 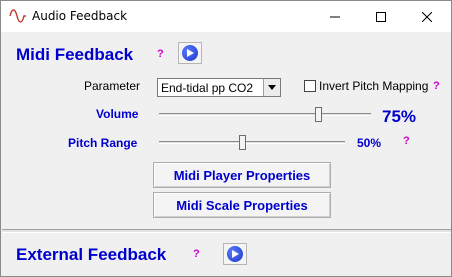 I want to click on parameter-label: Parameter, so click(x=112, y=86).